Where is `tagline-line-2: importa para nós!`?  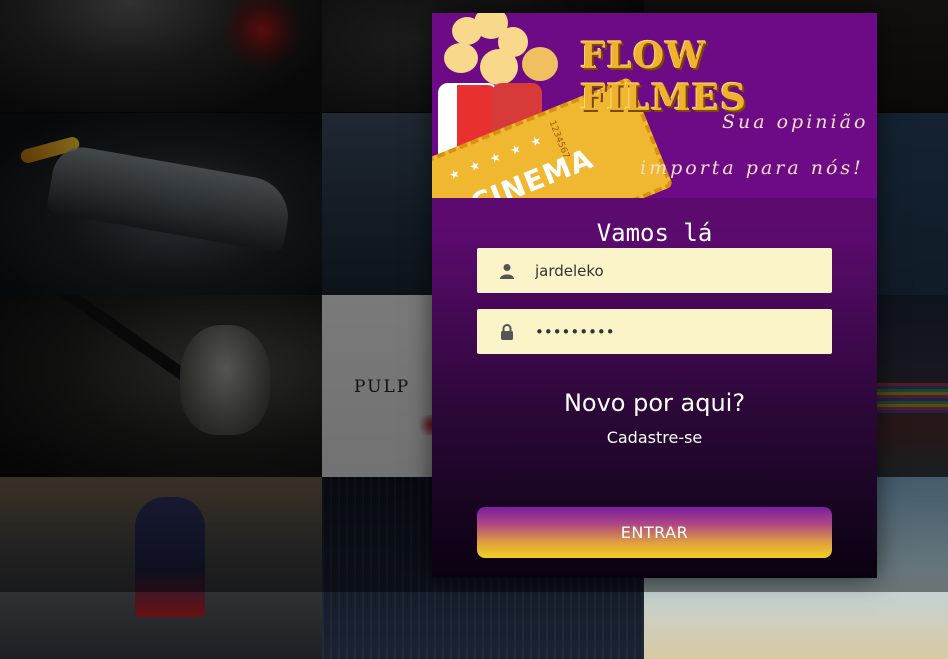
tagline-line-2: importa para nós! is located at coordinates (752, 168).